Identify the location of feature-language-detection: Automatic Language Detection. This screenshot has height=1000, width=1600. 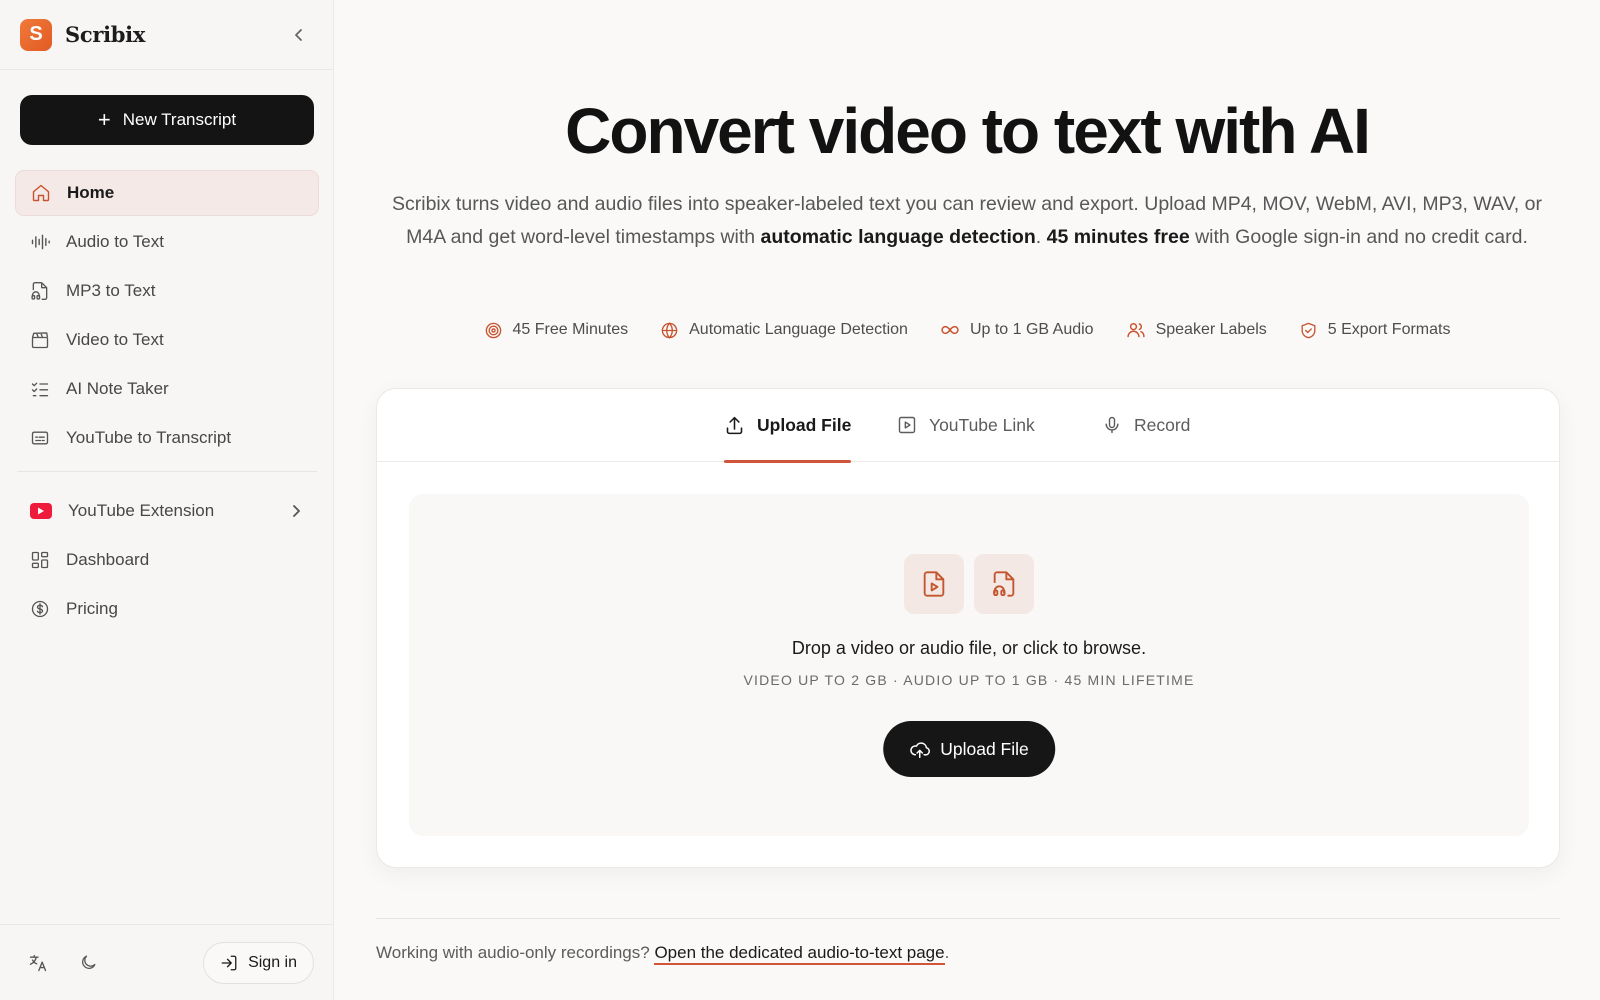
(784, 330).